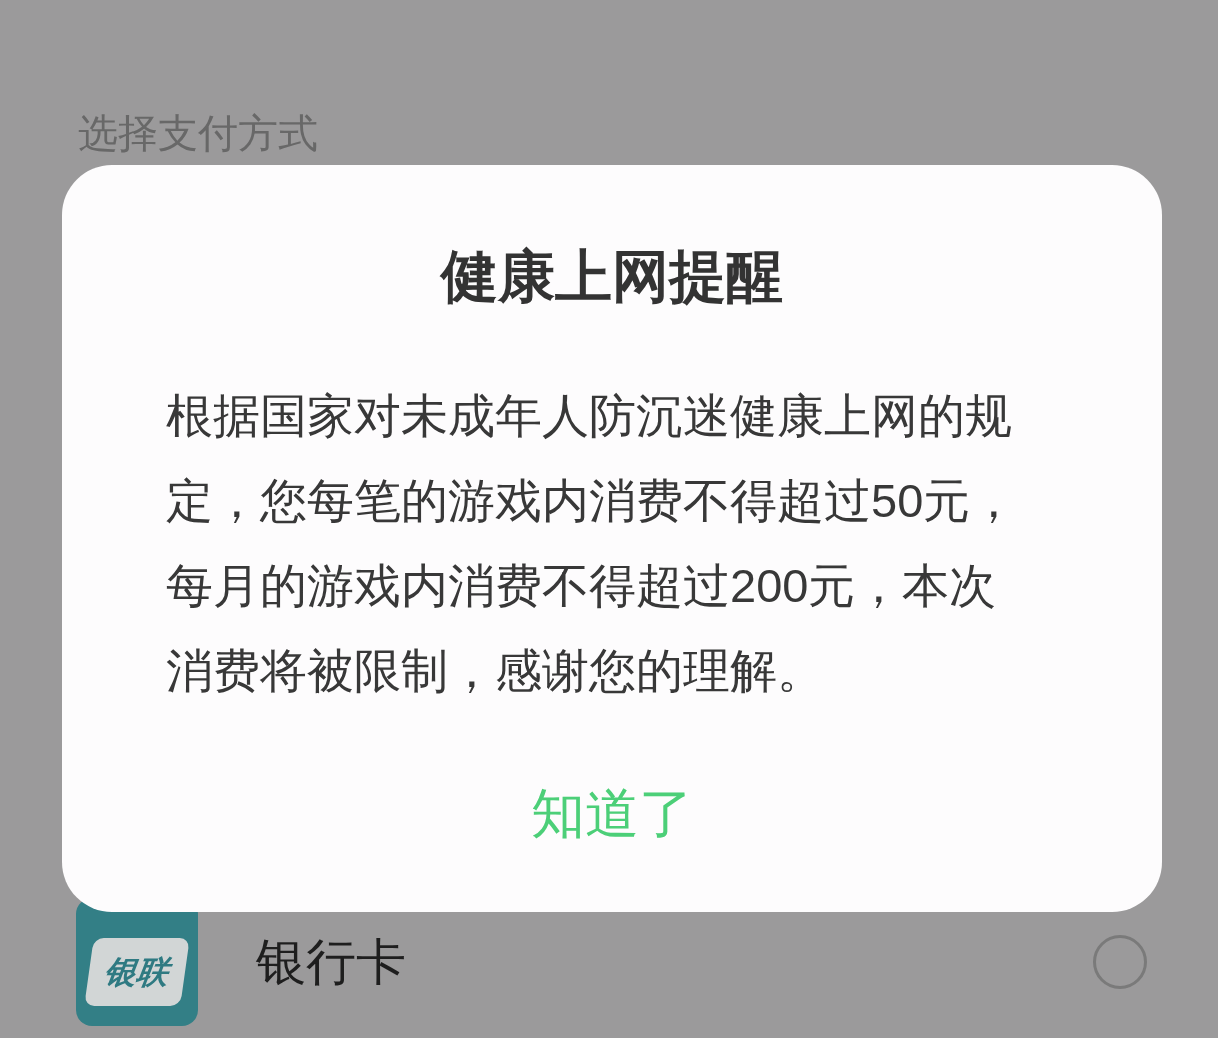  Describe the element at coordinates (612, 813) in the screenshot. I see `ok-button: 知道了` at that location.